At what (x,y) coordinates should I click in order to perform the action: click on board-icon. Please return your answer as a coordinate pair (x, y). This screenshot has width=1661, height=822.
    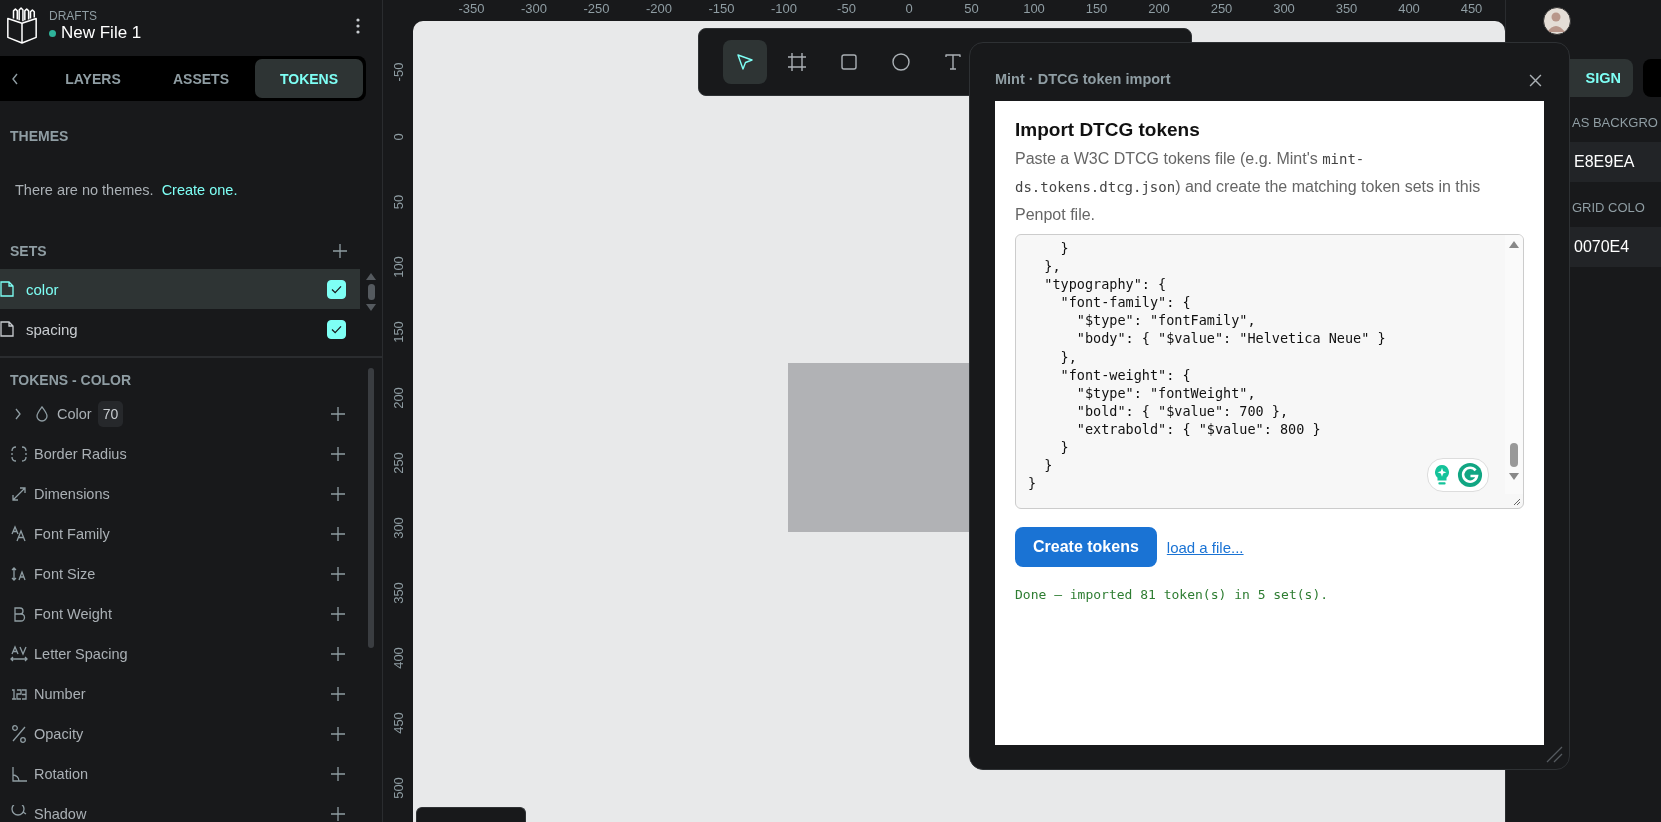
    Looking at the image, I should click on (797, 62).